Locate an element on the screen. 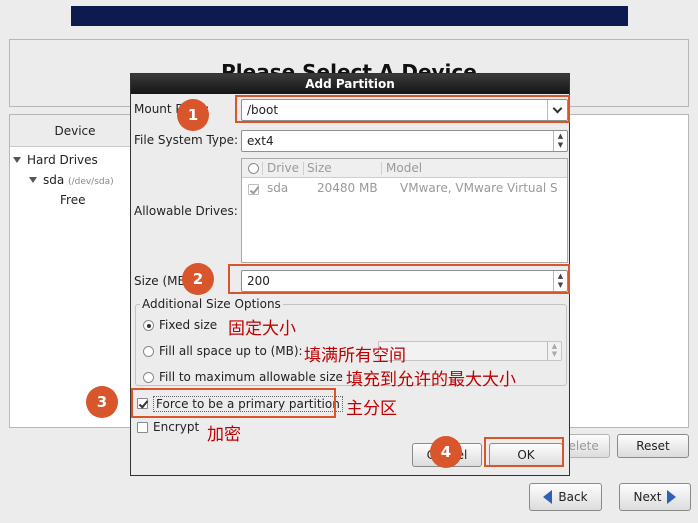  fs-type-label: File System Type: is located at coordinates (186, 140).